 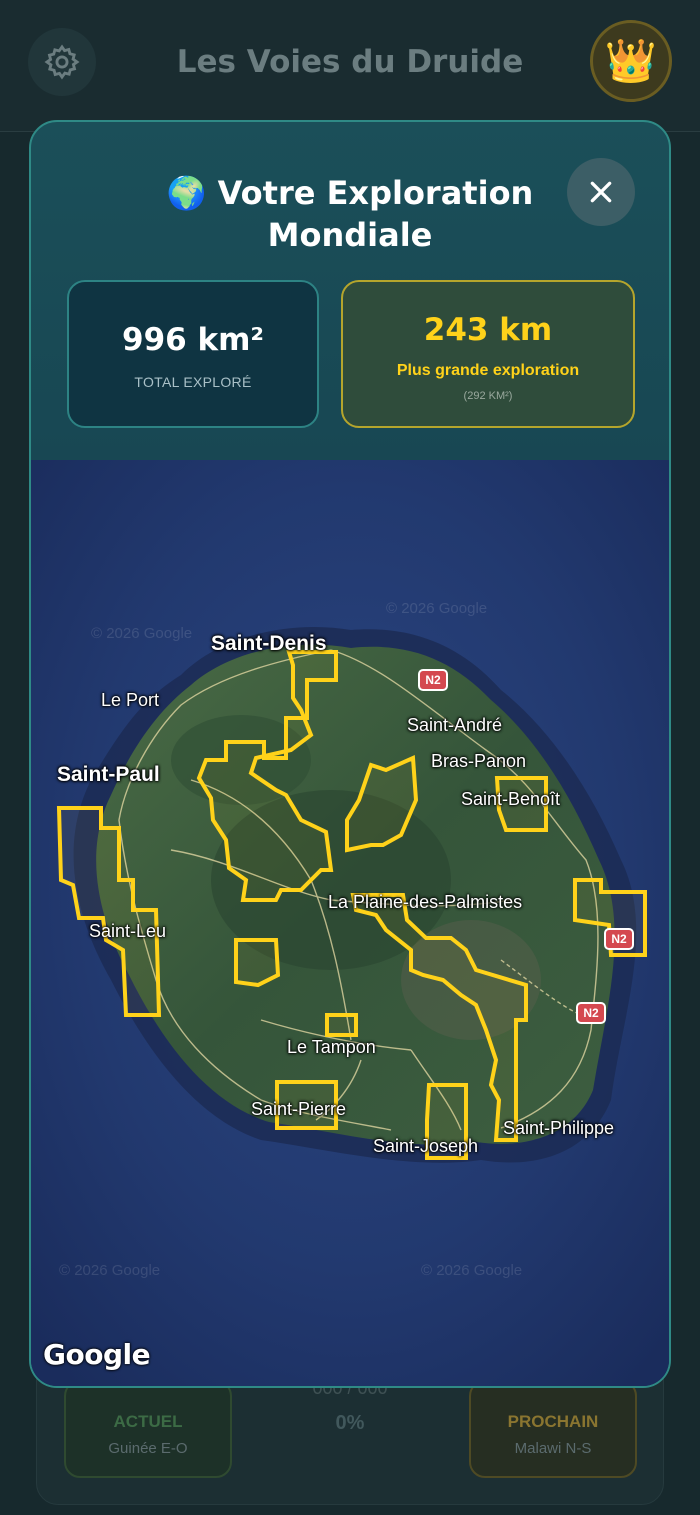 I want to click on premium-button: 👑, so click(x=631, y=61).